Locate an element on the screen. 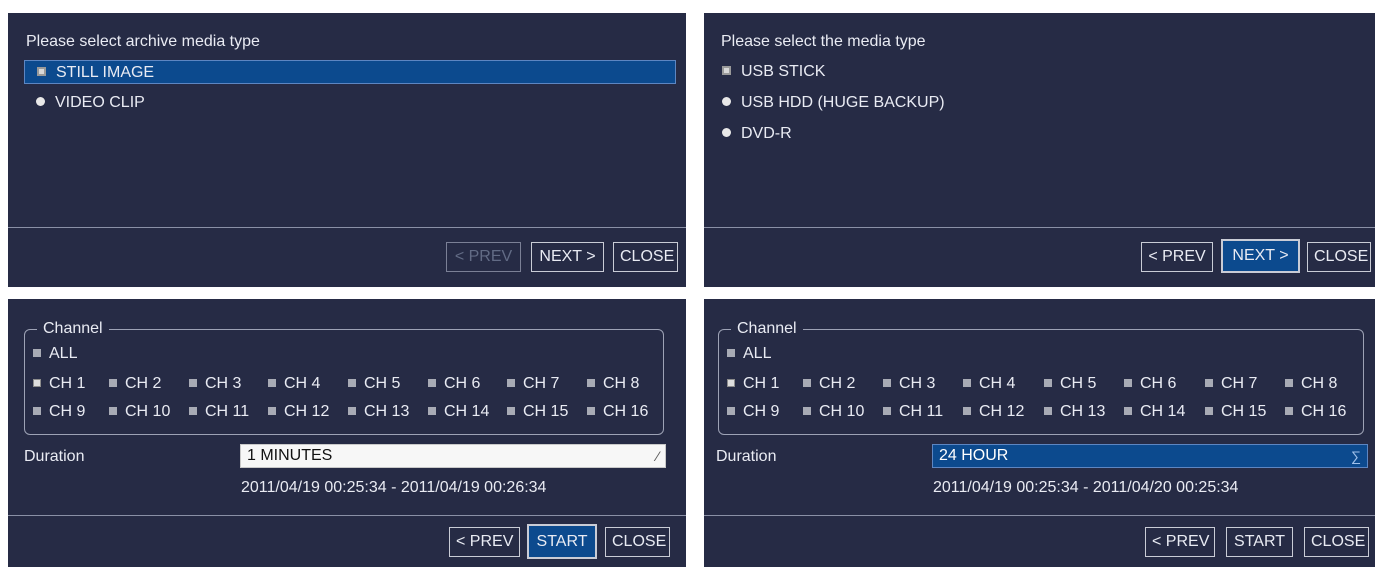 The image size is (1375, 567). checkbox-label: CH 7 is located at coordinates (541, 383).